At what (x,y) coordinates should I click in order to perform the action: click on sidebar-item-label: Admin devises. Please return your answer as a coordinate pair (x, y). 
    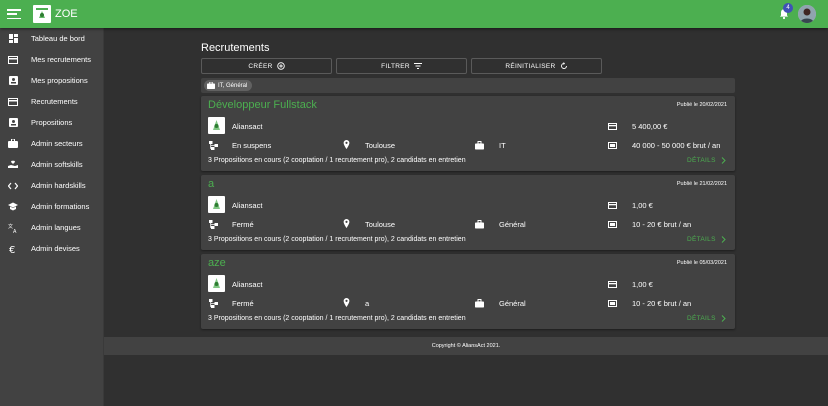
    Looking at the image, I should click on (55, 248).